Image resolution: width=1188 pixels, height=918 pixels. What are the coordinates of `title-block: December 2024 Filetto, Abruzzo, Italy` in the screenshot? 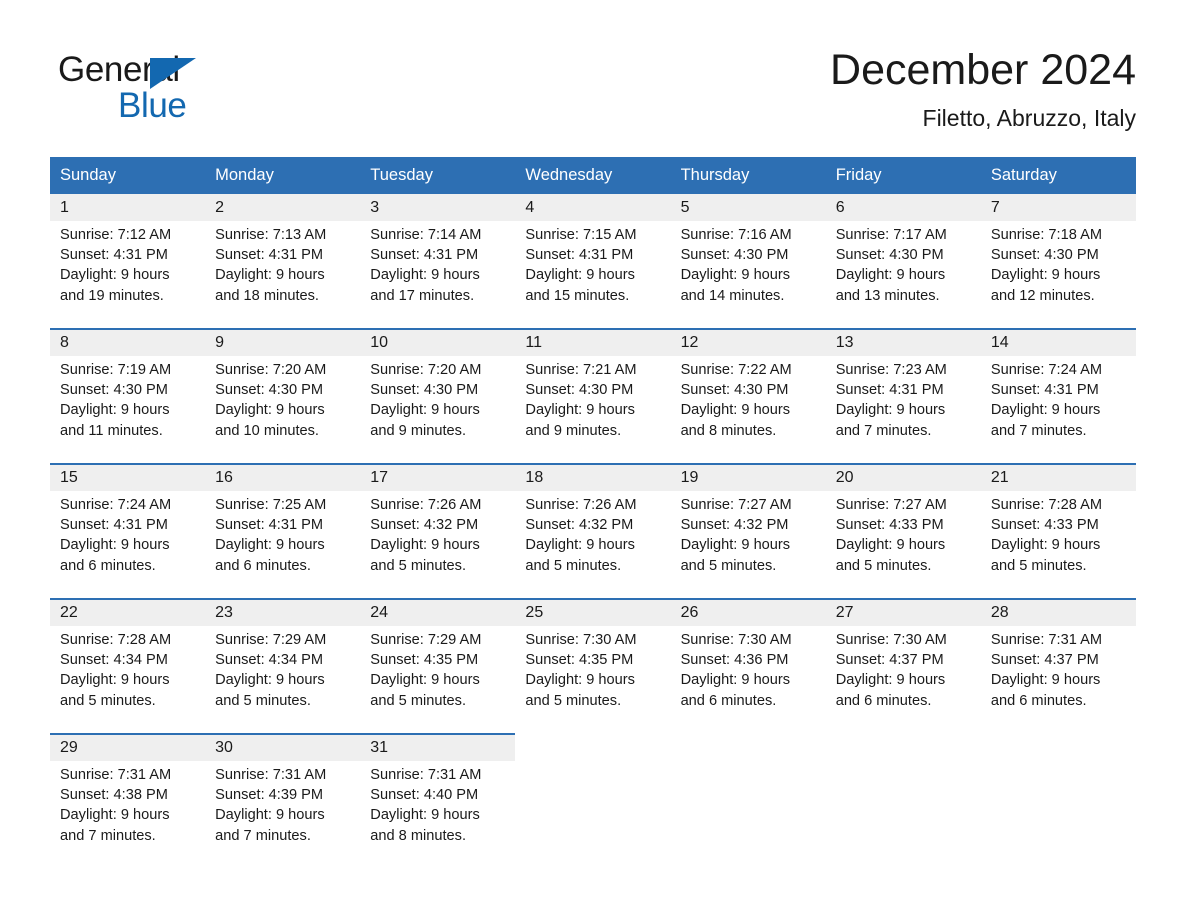 It's located at (983, 89).